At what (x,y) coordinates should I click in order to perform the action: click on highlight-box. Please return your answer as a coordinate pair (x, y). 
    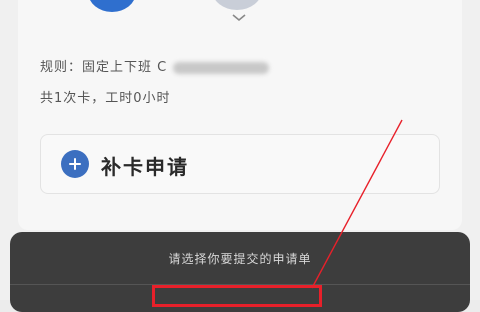
    Looking at the image, I should click on (237, 296).